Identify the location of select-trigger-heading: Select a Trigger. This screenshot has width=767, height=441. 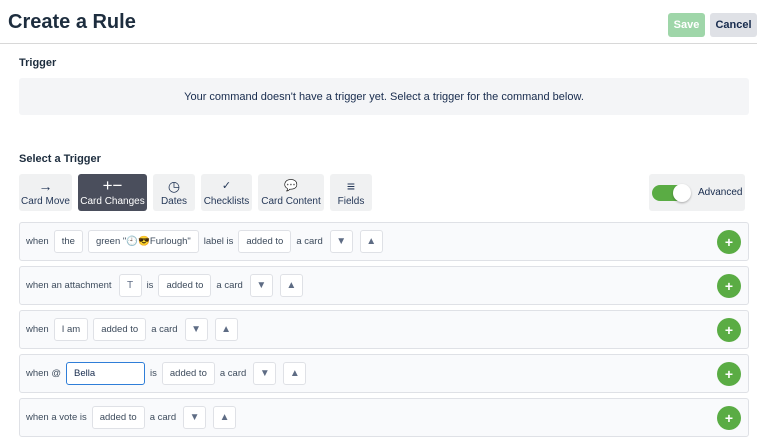
(60, 159).